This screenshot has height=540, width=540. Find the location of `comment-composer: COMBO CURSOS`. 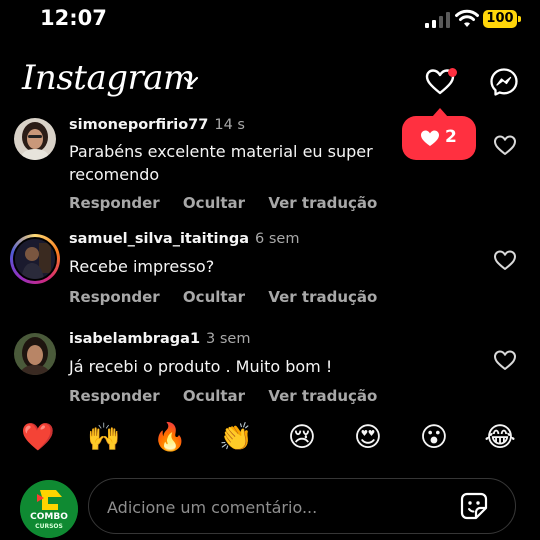

comment-composer: COMBO CURSOS is located at coordinates (270, 507).